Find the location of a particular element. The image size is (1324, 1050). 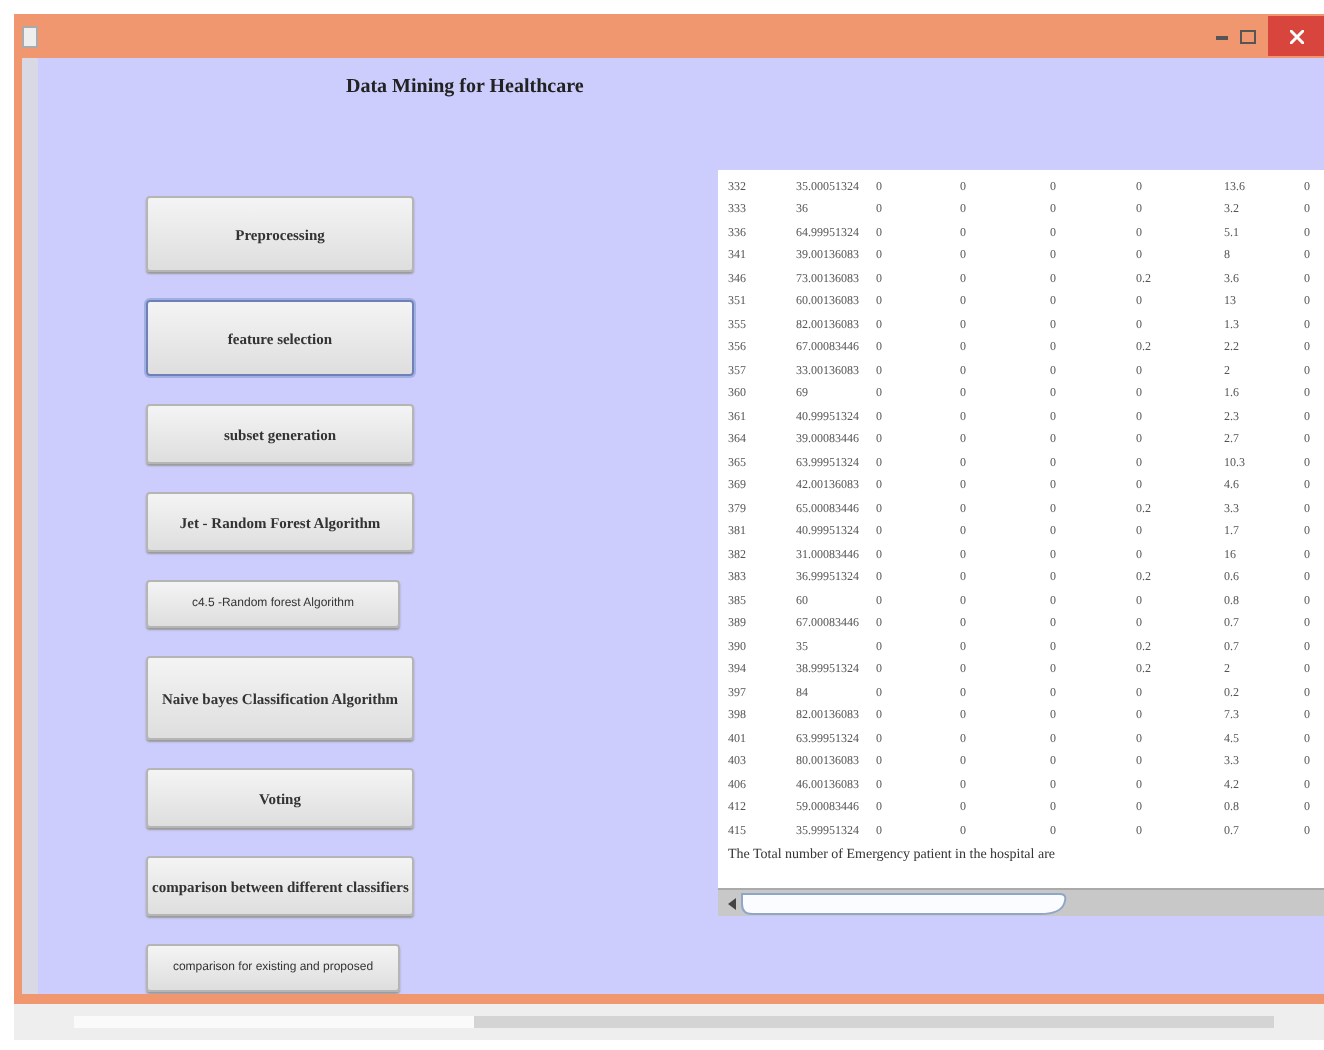

maximize-icon is located at coordinates (1248, 36).